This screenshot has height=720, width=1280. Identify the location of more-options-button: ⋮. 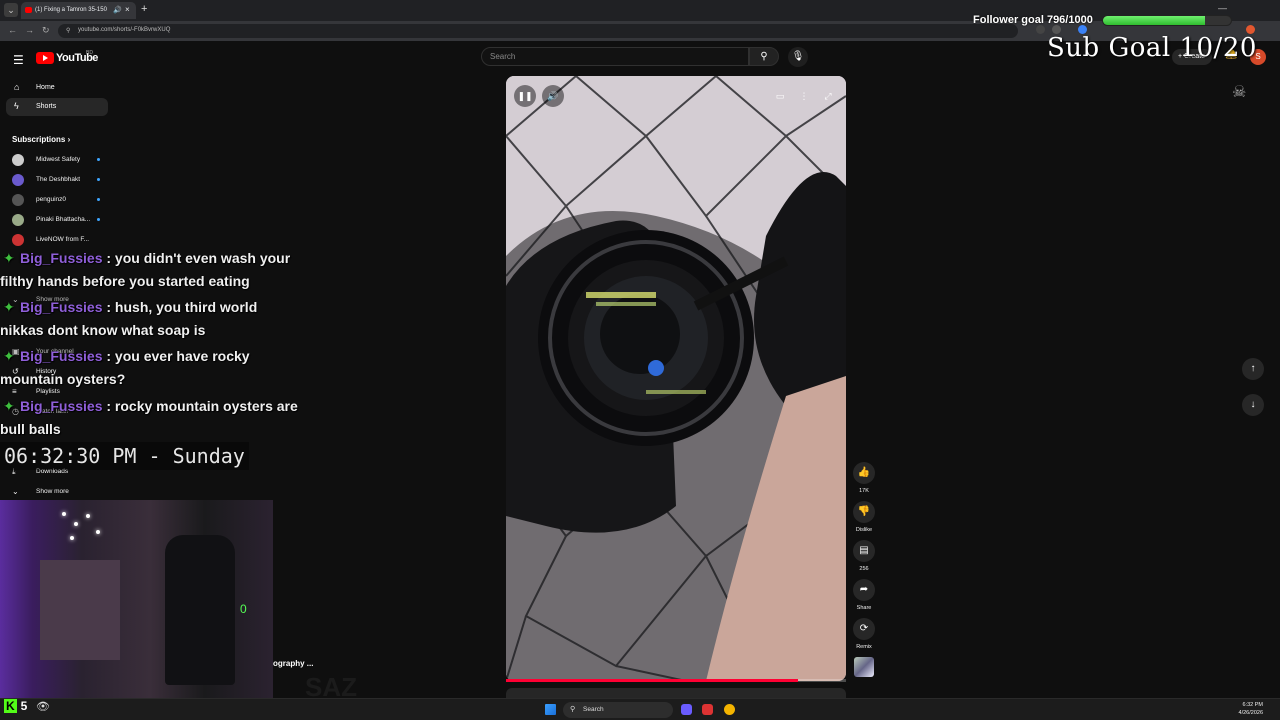
(804, 96).